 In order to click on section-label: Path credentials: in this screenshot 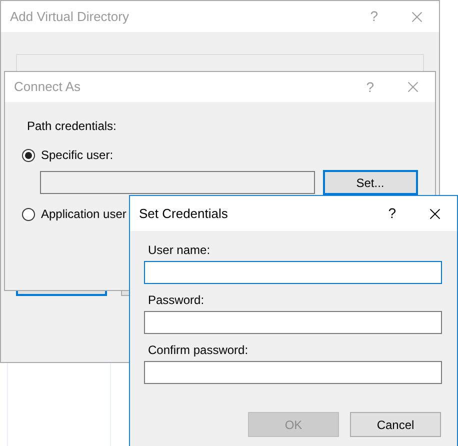, I will do `click(72, 126)`.